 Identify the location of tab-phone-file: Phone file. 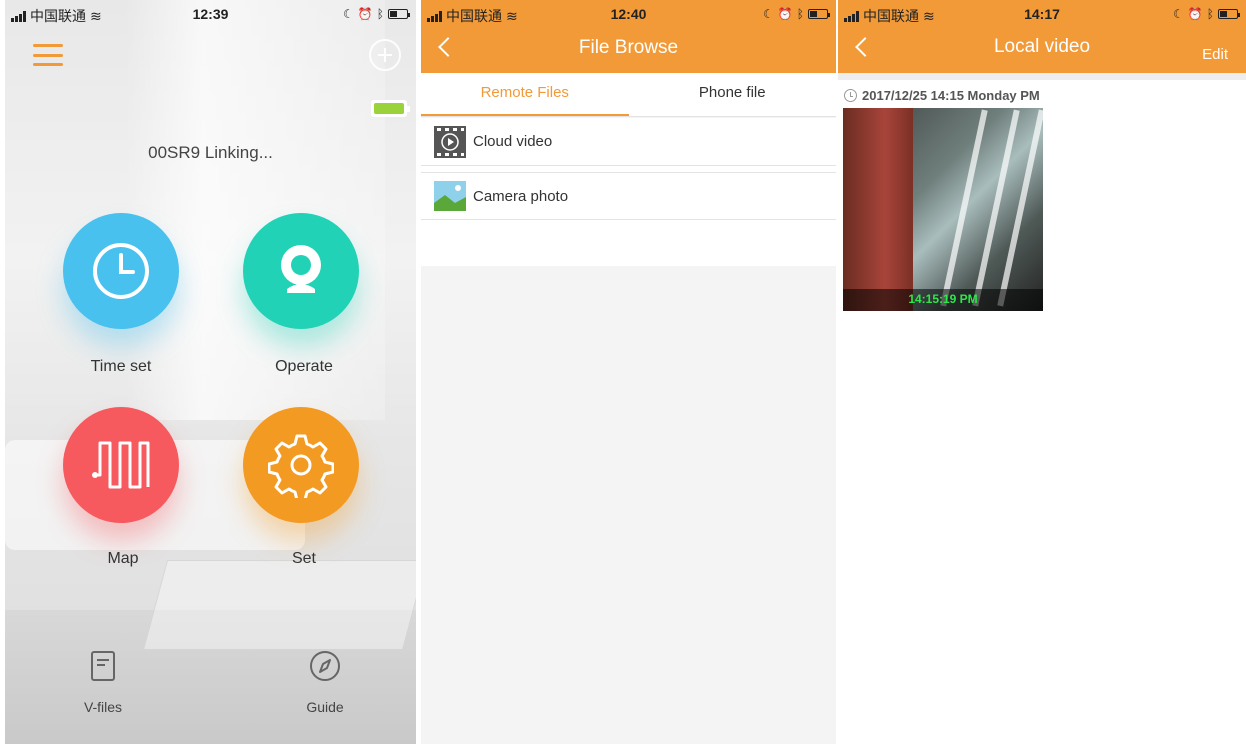
(733, 95).